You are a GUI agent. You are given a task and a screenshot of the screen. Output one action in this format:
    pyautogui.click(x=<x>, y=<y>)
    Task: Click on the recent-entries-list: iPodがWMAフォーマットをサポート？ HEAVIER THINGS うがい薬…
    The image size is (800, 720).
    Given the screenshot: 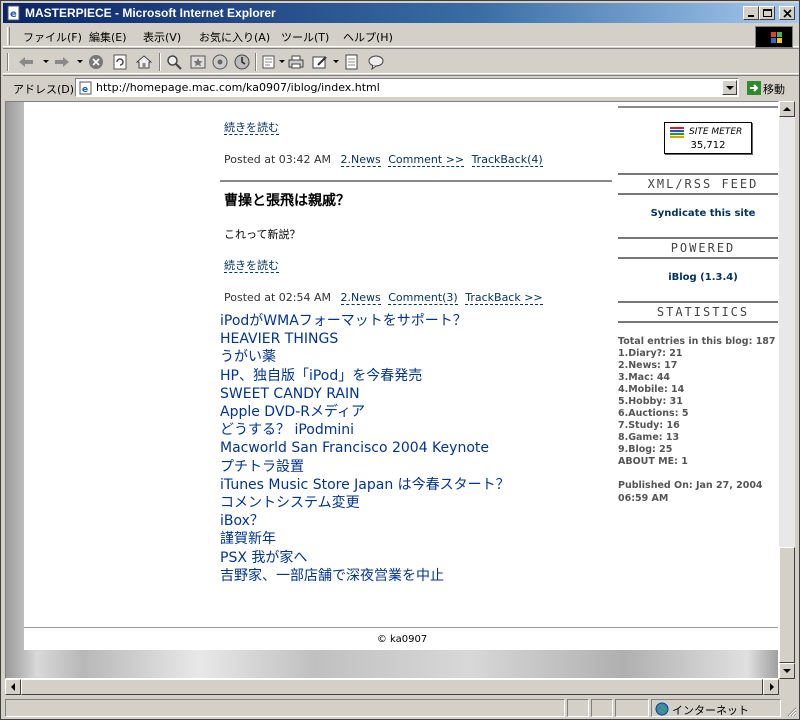 What is the action you would take?
    pyautogui.click(x=365, y=448)
    